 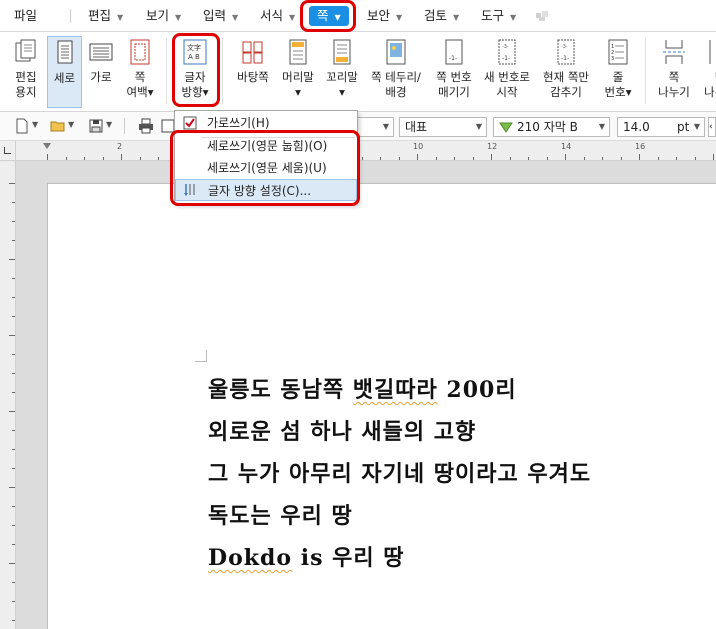 I want to click on page-border-label-1: 쪽 테두리/, so click(x=396, y=77).